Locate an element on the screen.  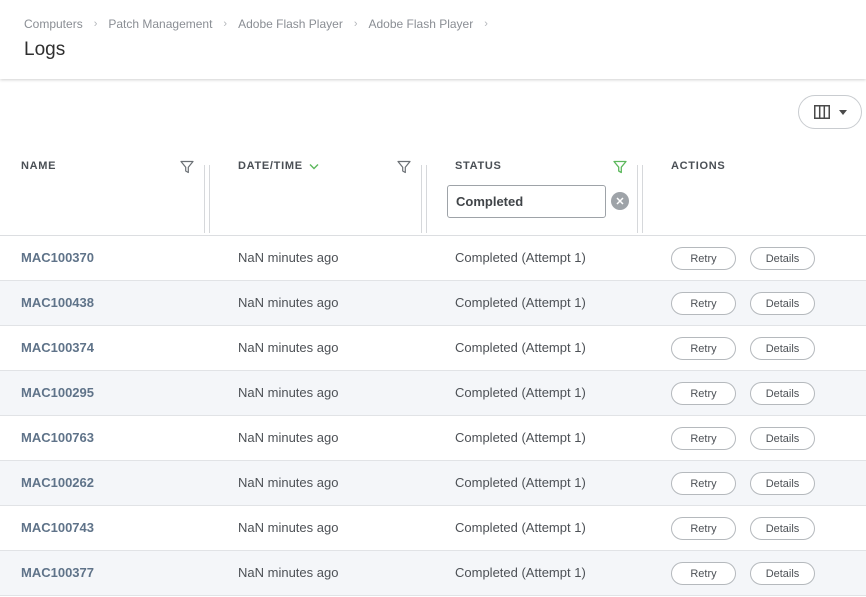
breadcrumb-computers: Computers is located at coordinates (53, 24).